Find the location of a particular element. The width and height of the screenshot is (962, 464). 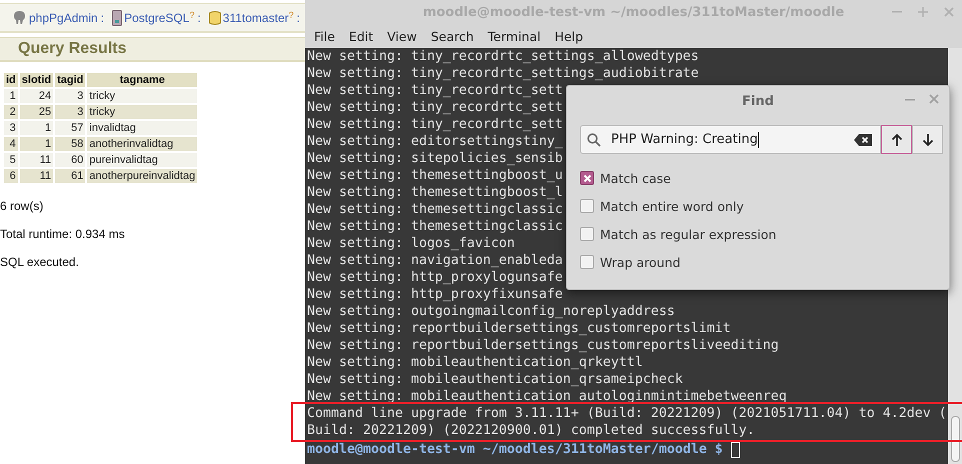

table-cell: 60 is located at coordinates (70, 160).